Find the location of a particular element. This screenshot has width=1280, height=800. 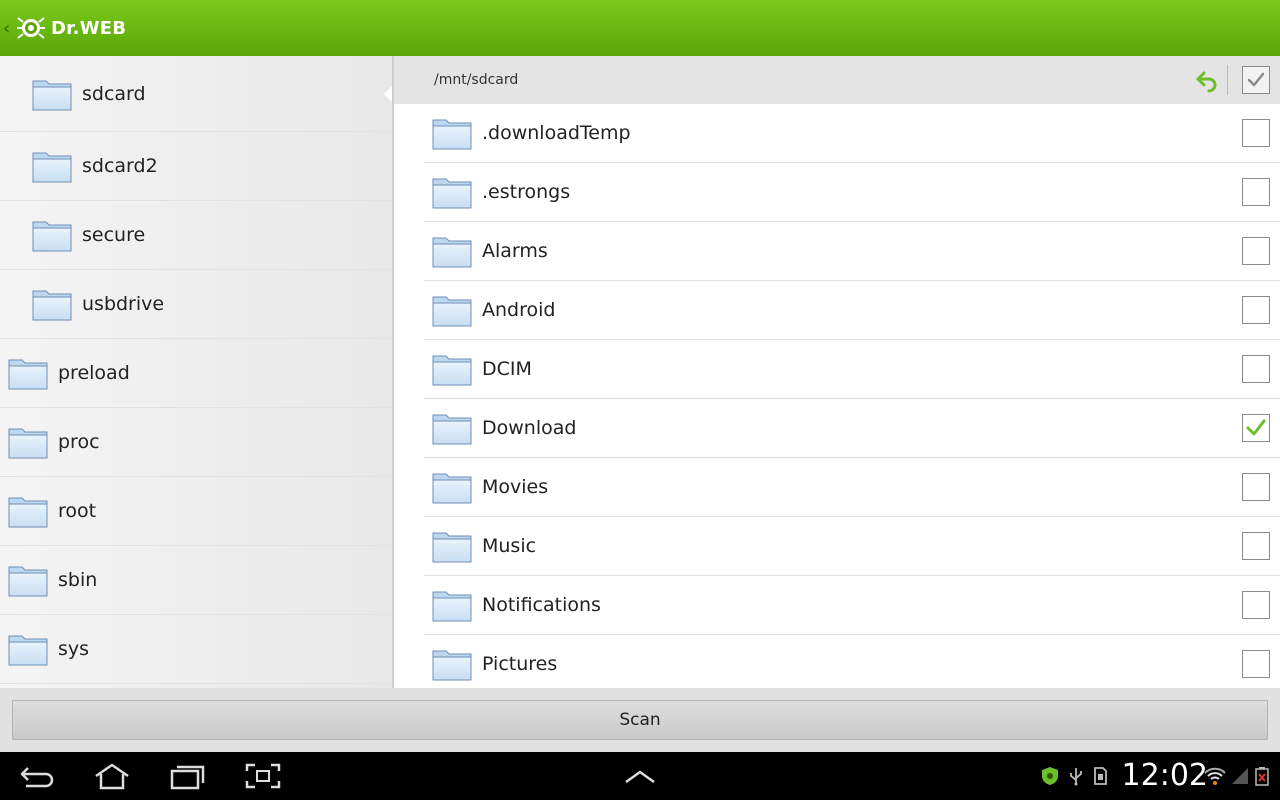

file-row: .estrongs is located at coordinates (852, 192).